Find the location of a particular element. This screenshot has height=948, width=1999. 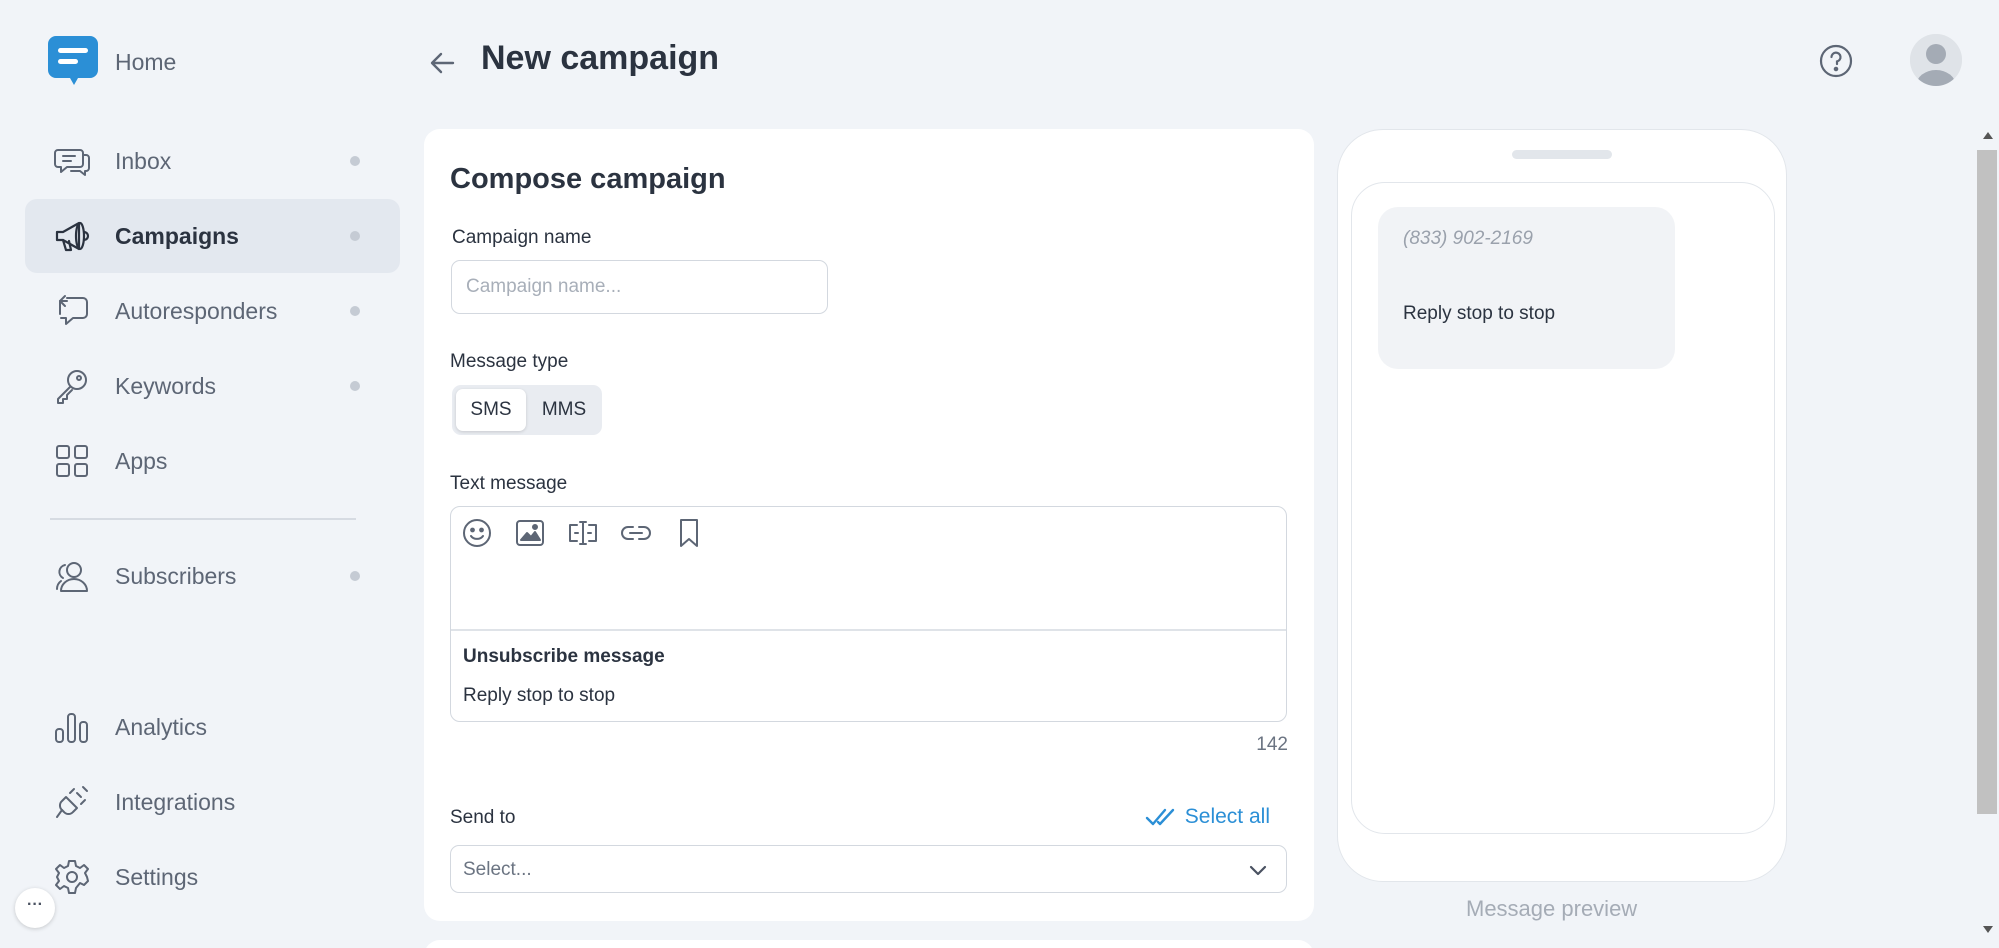

scrollbar is located at coordinates (1987, 534).